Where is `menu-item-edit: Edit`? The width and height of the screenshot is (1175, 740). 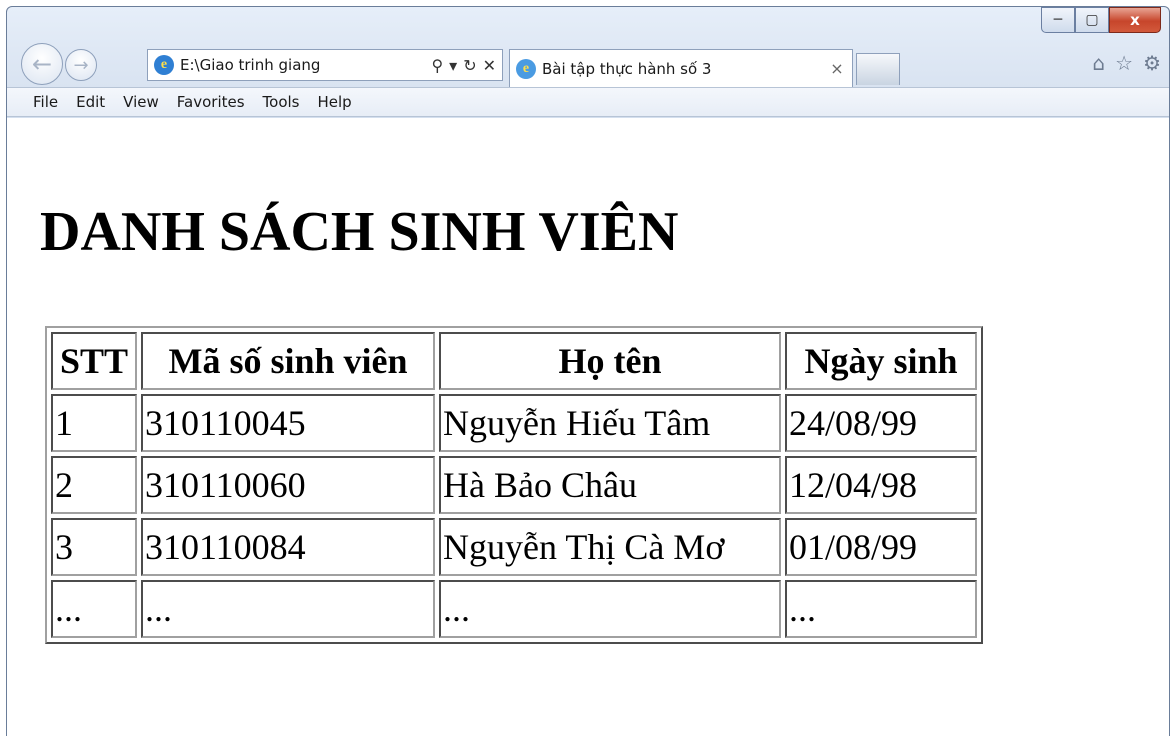
menu-item-edit: Edit is located at coordinates (90, 102).